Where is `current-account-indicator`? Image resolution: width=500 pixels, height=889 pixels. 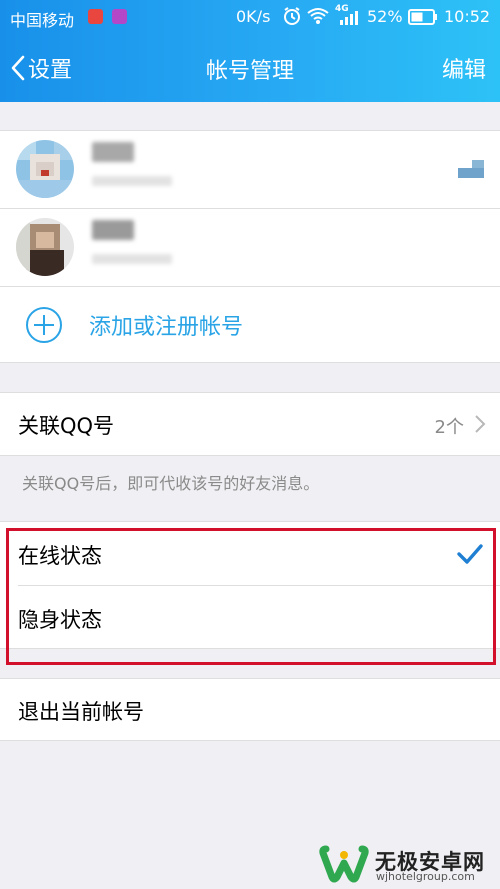 current-account-indicator is located at coordinates (471, 169).